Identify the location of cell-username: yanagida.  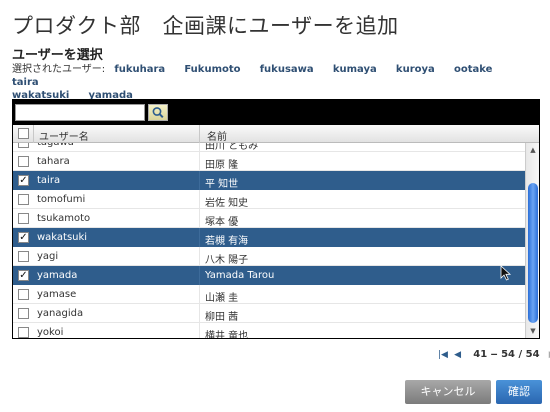
(60, 313).